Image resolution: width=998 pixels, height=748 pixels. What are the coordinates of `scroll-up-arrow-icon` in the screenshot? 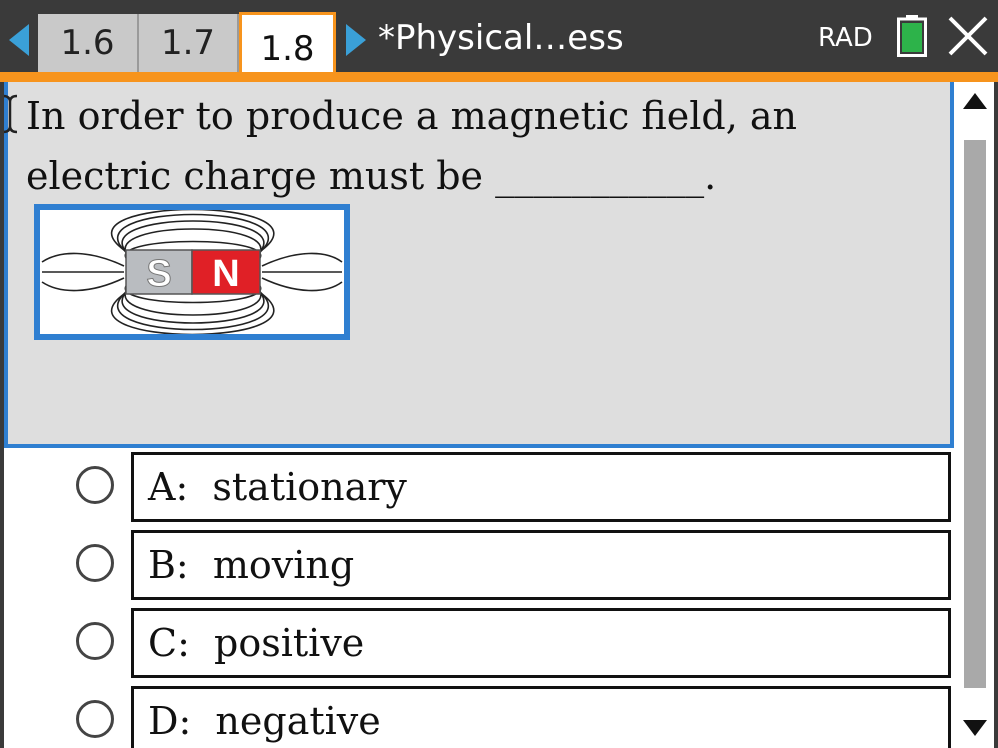 It's located at (975, 101).